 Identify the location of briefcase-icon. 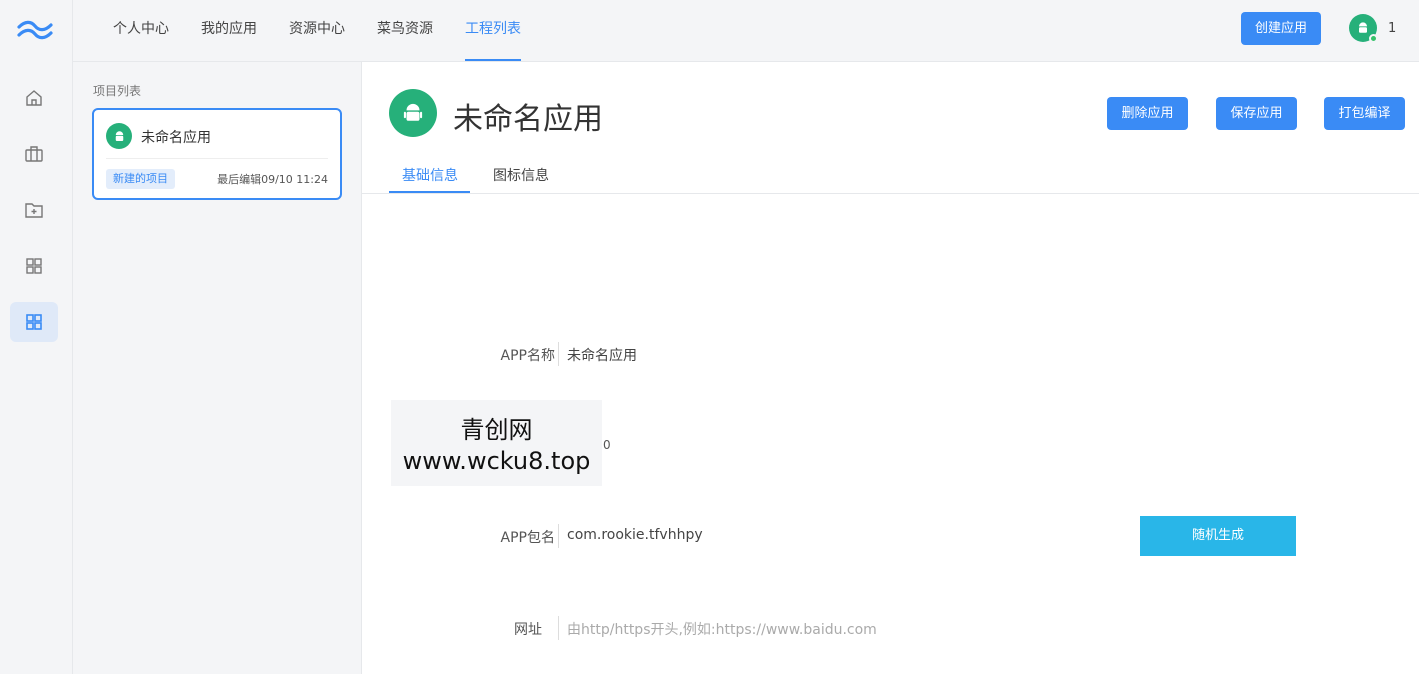
(34, 154).